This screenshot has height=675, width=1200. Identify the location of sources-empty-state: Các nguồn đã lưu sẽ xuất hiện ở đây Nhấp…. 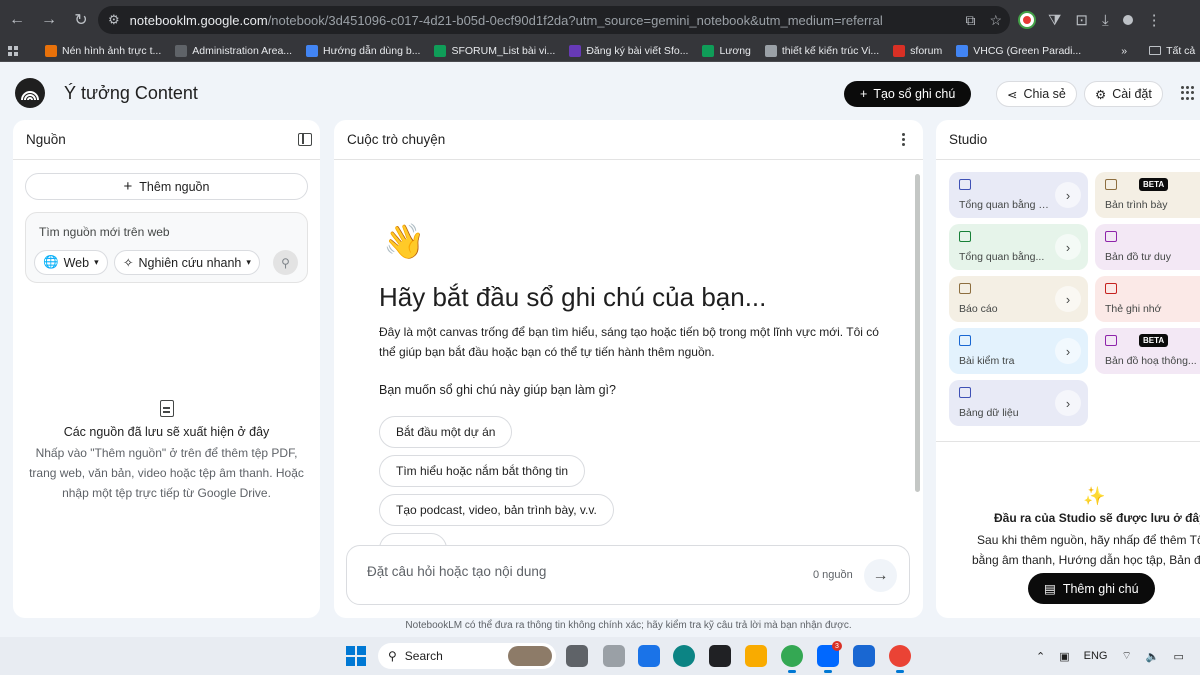
(166, 451).